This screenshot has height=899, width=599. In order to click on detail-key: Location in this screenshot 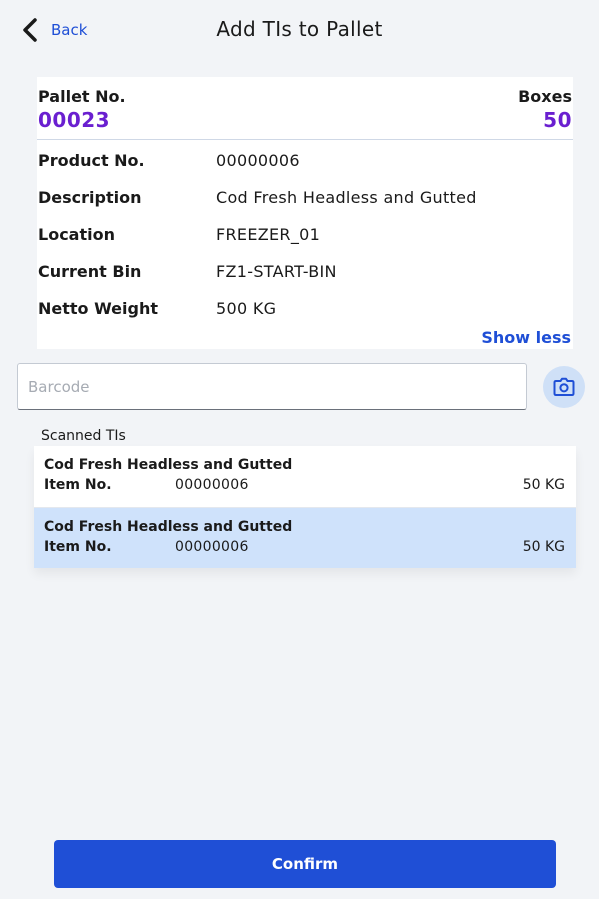, I will do `click(76, 234)`.